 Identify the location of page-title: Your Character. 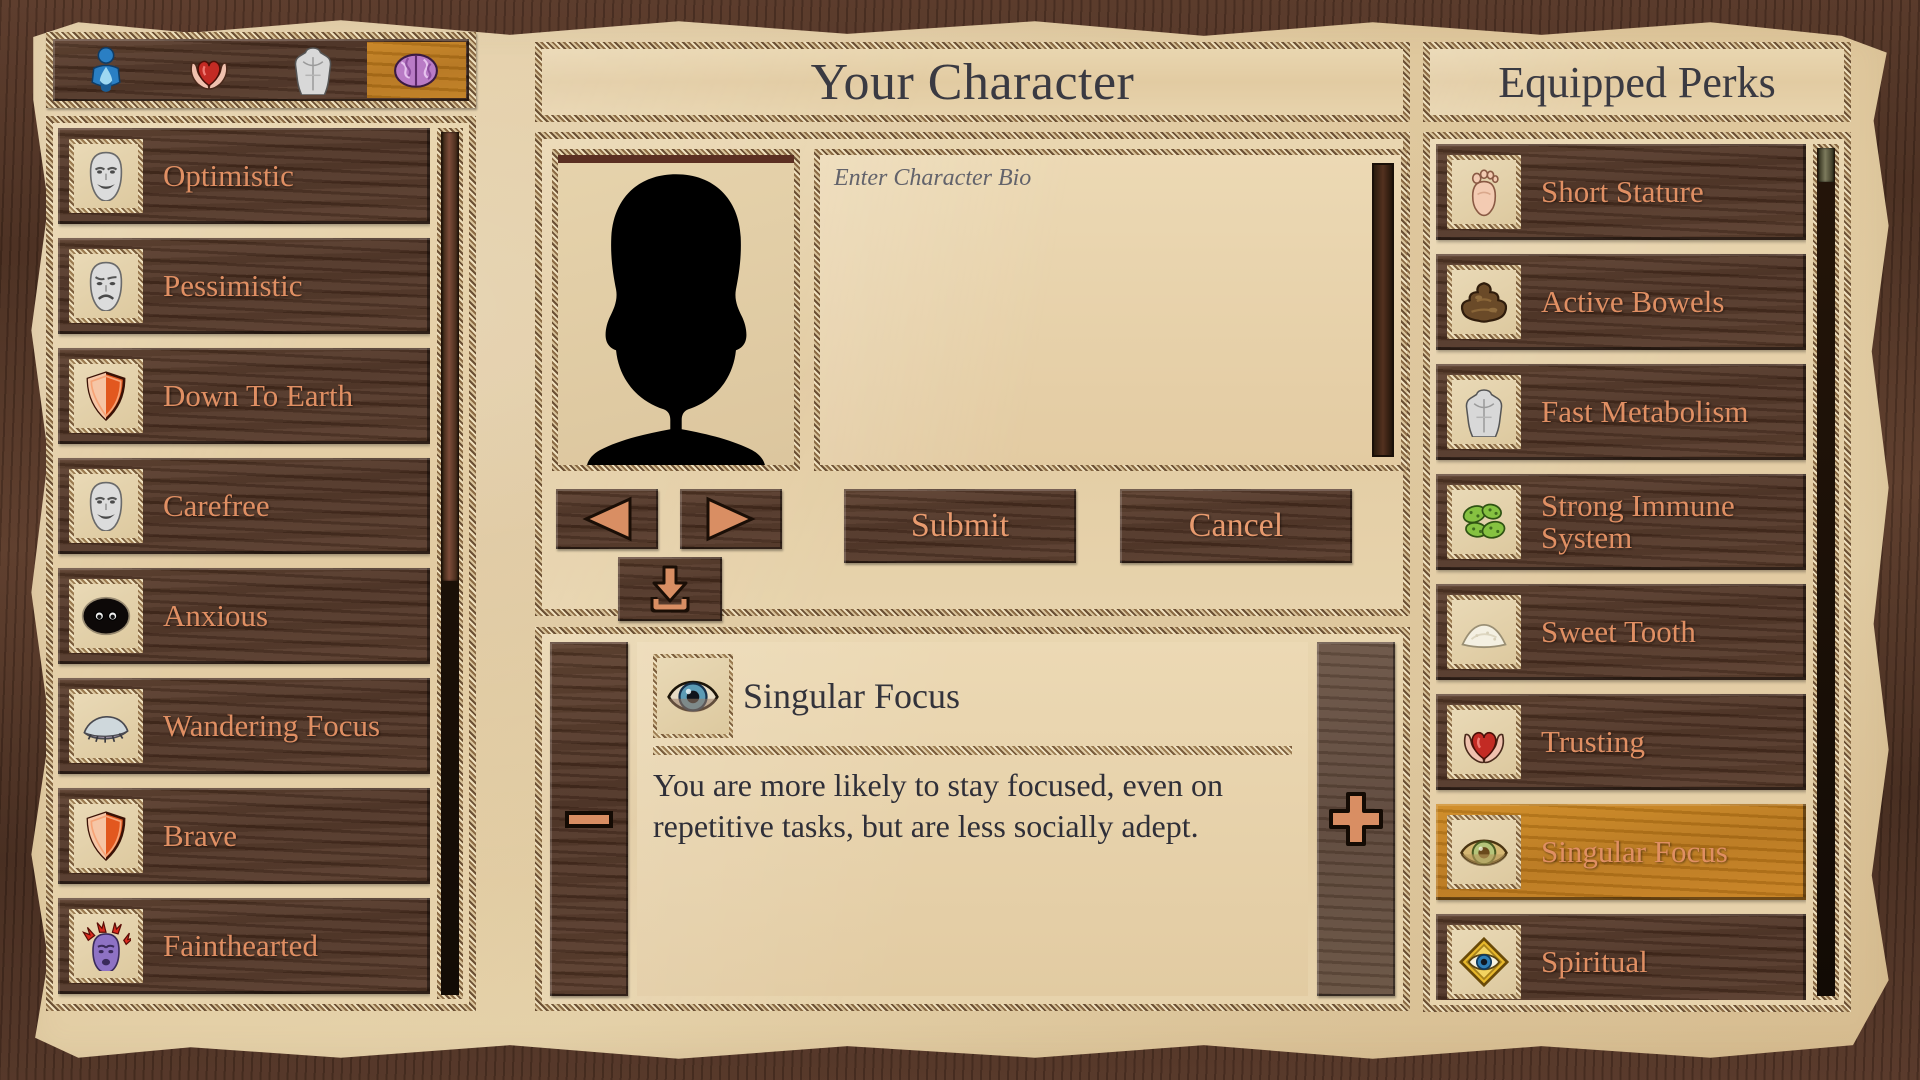
(972, 82).